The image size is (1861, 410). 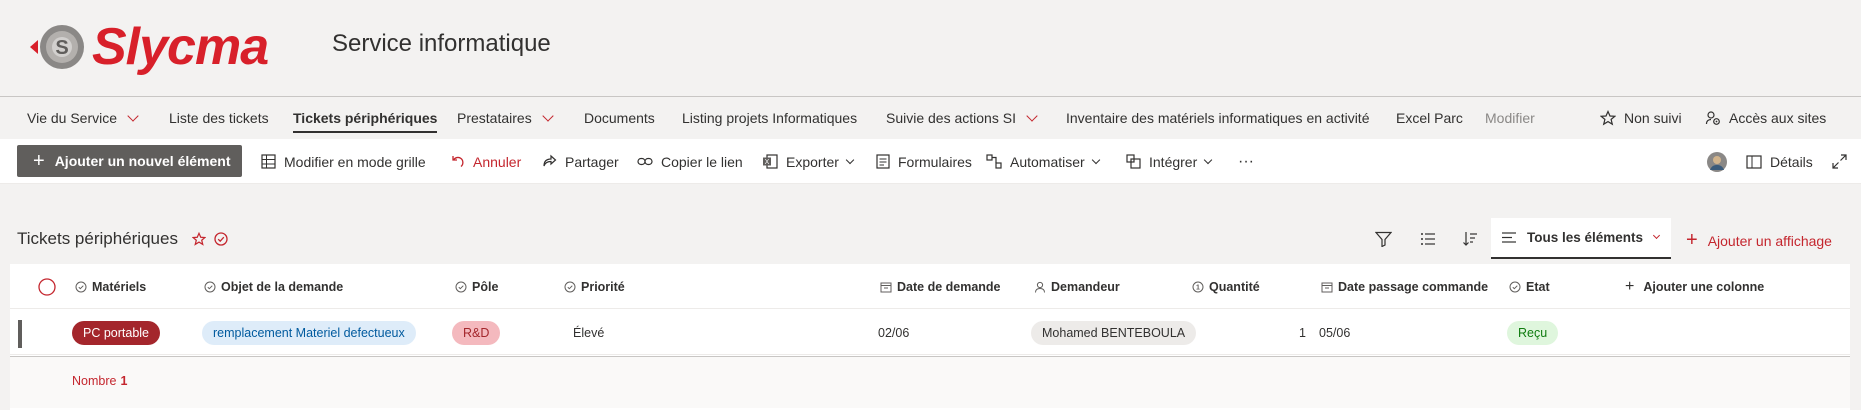 I want to click on nav-item-label: Suivie des actions SI, so click(x=951, y=118).